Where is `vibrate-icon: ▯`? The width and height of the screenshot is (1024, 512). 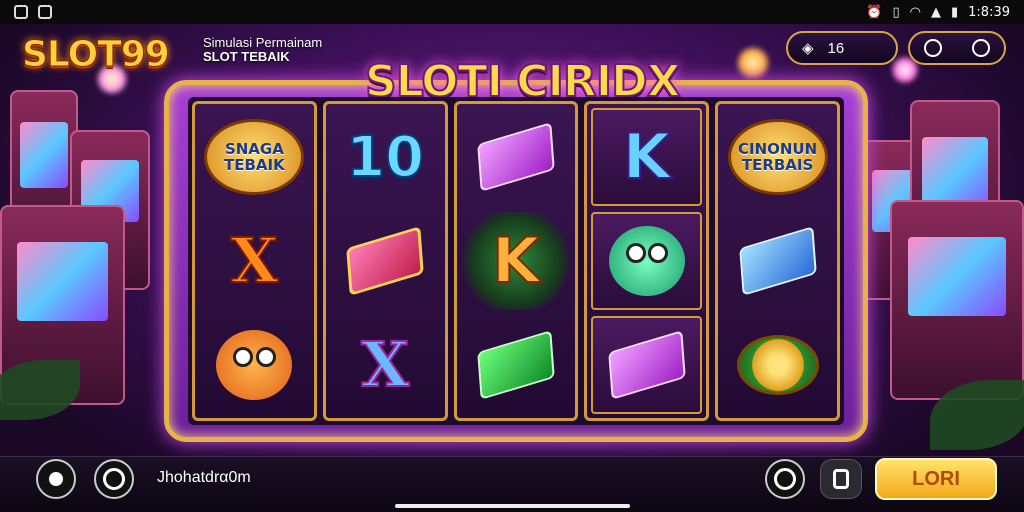 vibrate-icon: ▯ is located at coordinates (896, 12).